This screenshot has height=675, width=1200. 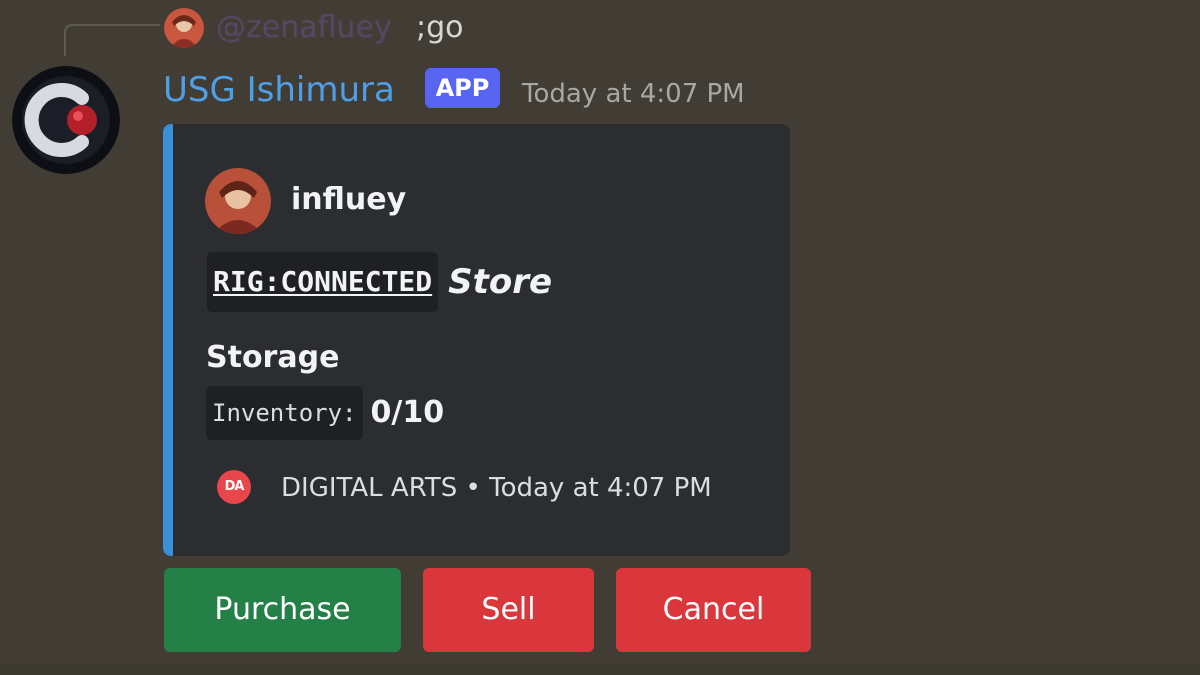 I want to click on message-timestamp: Today at 4:07 PM, so click(x=633, y=94).